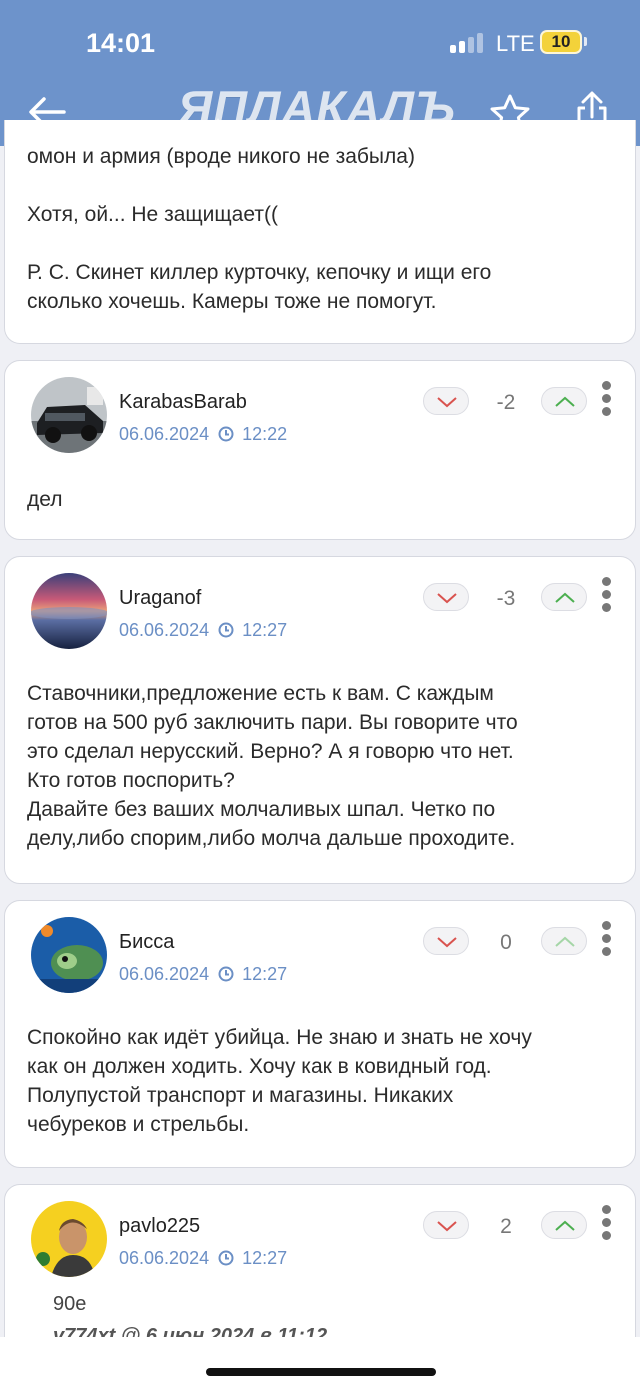 The height and width of the screenshot is (1388, 640). What do you see at coordinates (506, 942) in the screenshot?
I see `comment-score: 0` at bounding box center [506, 942].